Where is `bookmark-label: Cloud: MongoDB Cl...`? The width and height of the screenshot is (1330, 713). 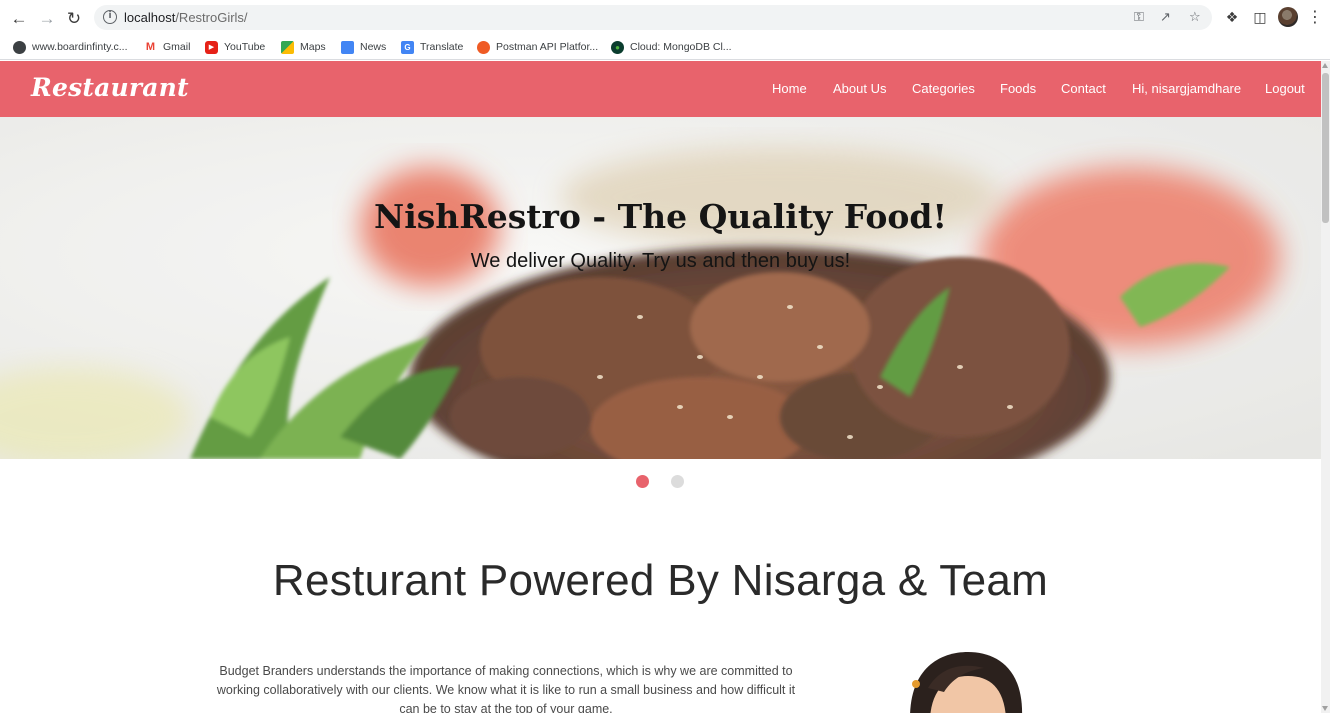
bookmark-label: Cloud: MongoDB Cl... is located at coordinates (681, 47).